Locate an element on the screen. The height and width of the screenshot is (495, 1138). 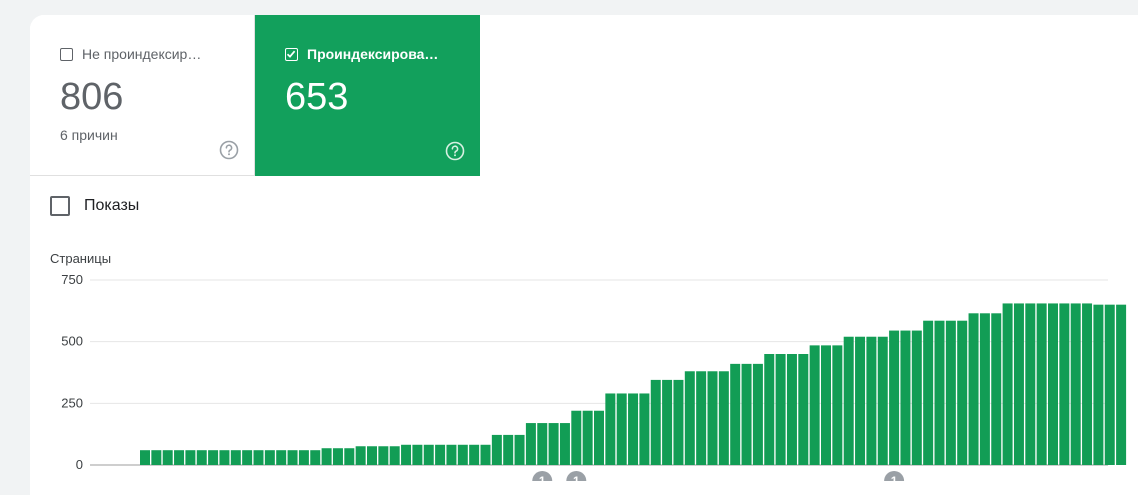
y-tick-label: 750 is located at coordinates (72, 279).